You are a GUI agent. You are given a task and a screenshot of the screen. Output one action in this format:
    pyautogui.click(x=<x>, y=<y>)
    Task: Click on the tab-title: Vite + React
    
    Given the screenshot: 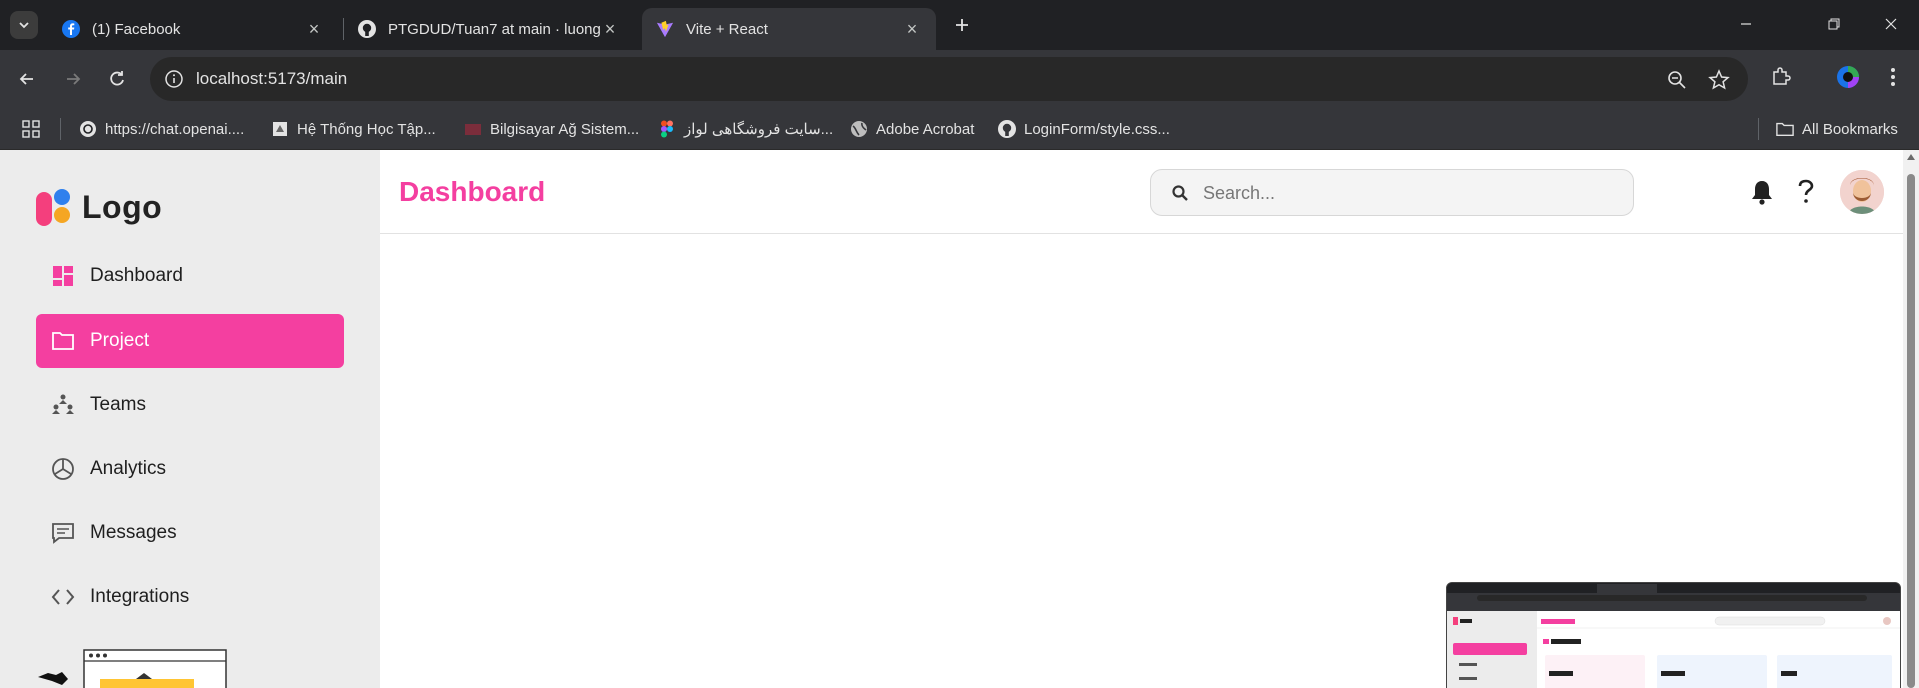 What is the action you would take?
    pyautogui.click(x=727, y=29)
    